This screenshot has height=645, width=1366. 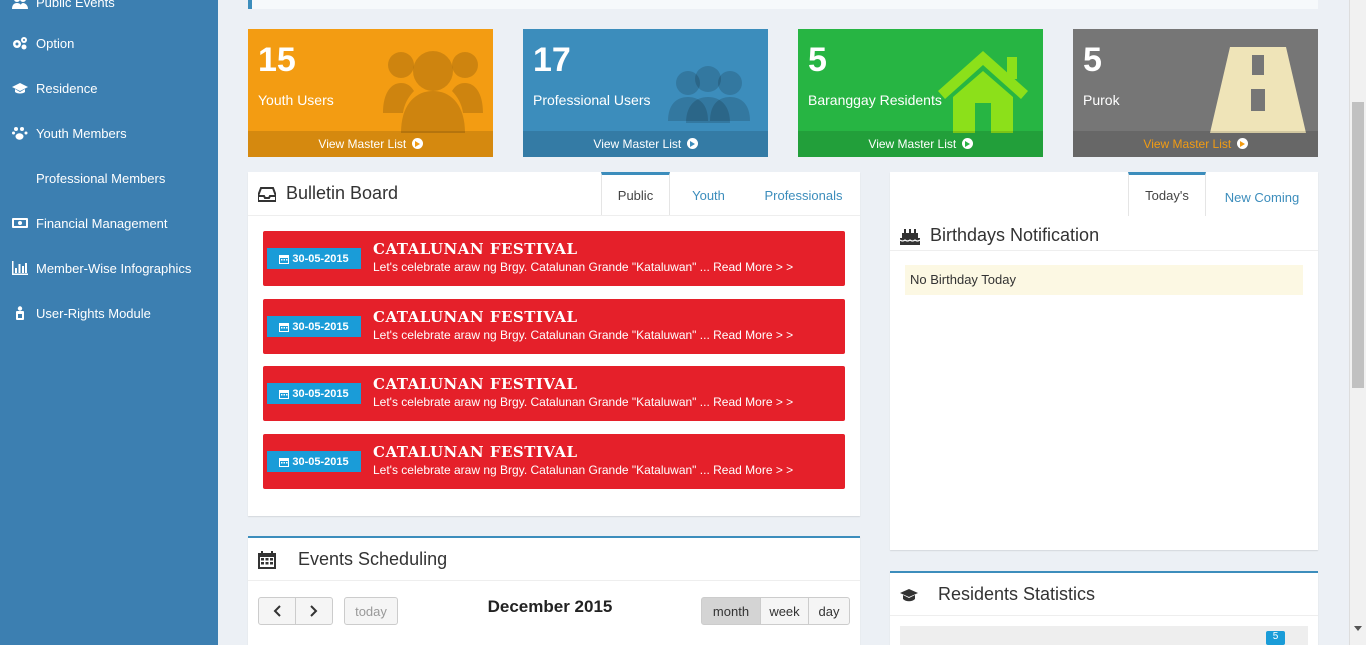 I want to click on stat-label: Professional Users, so click(x=592, y=100).